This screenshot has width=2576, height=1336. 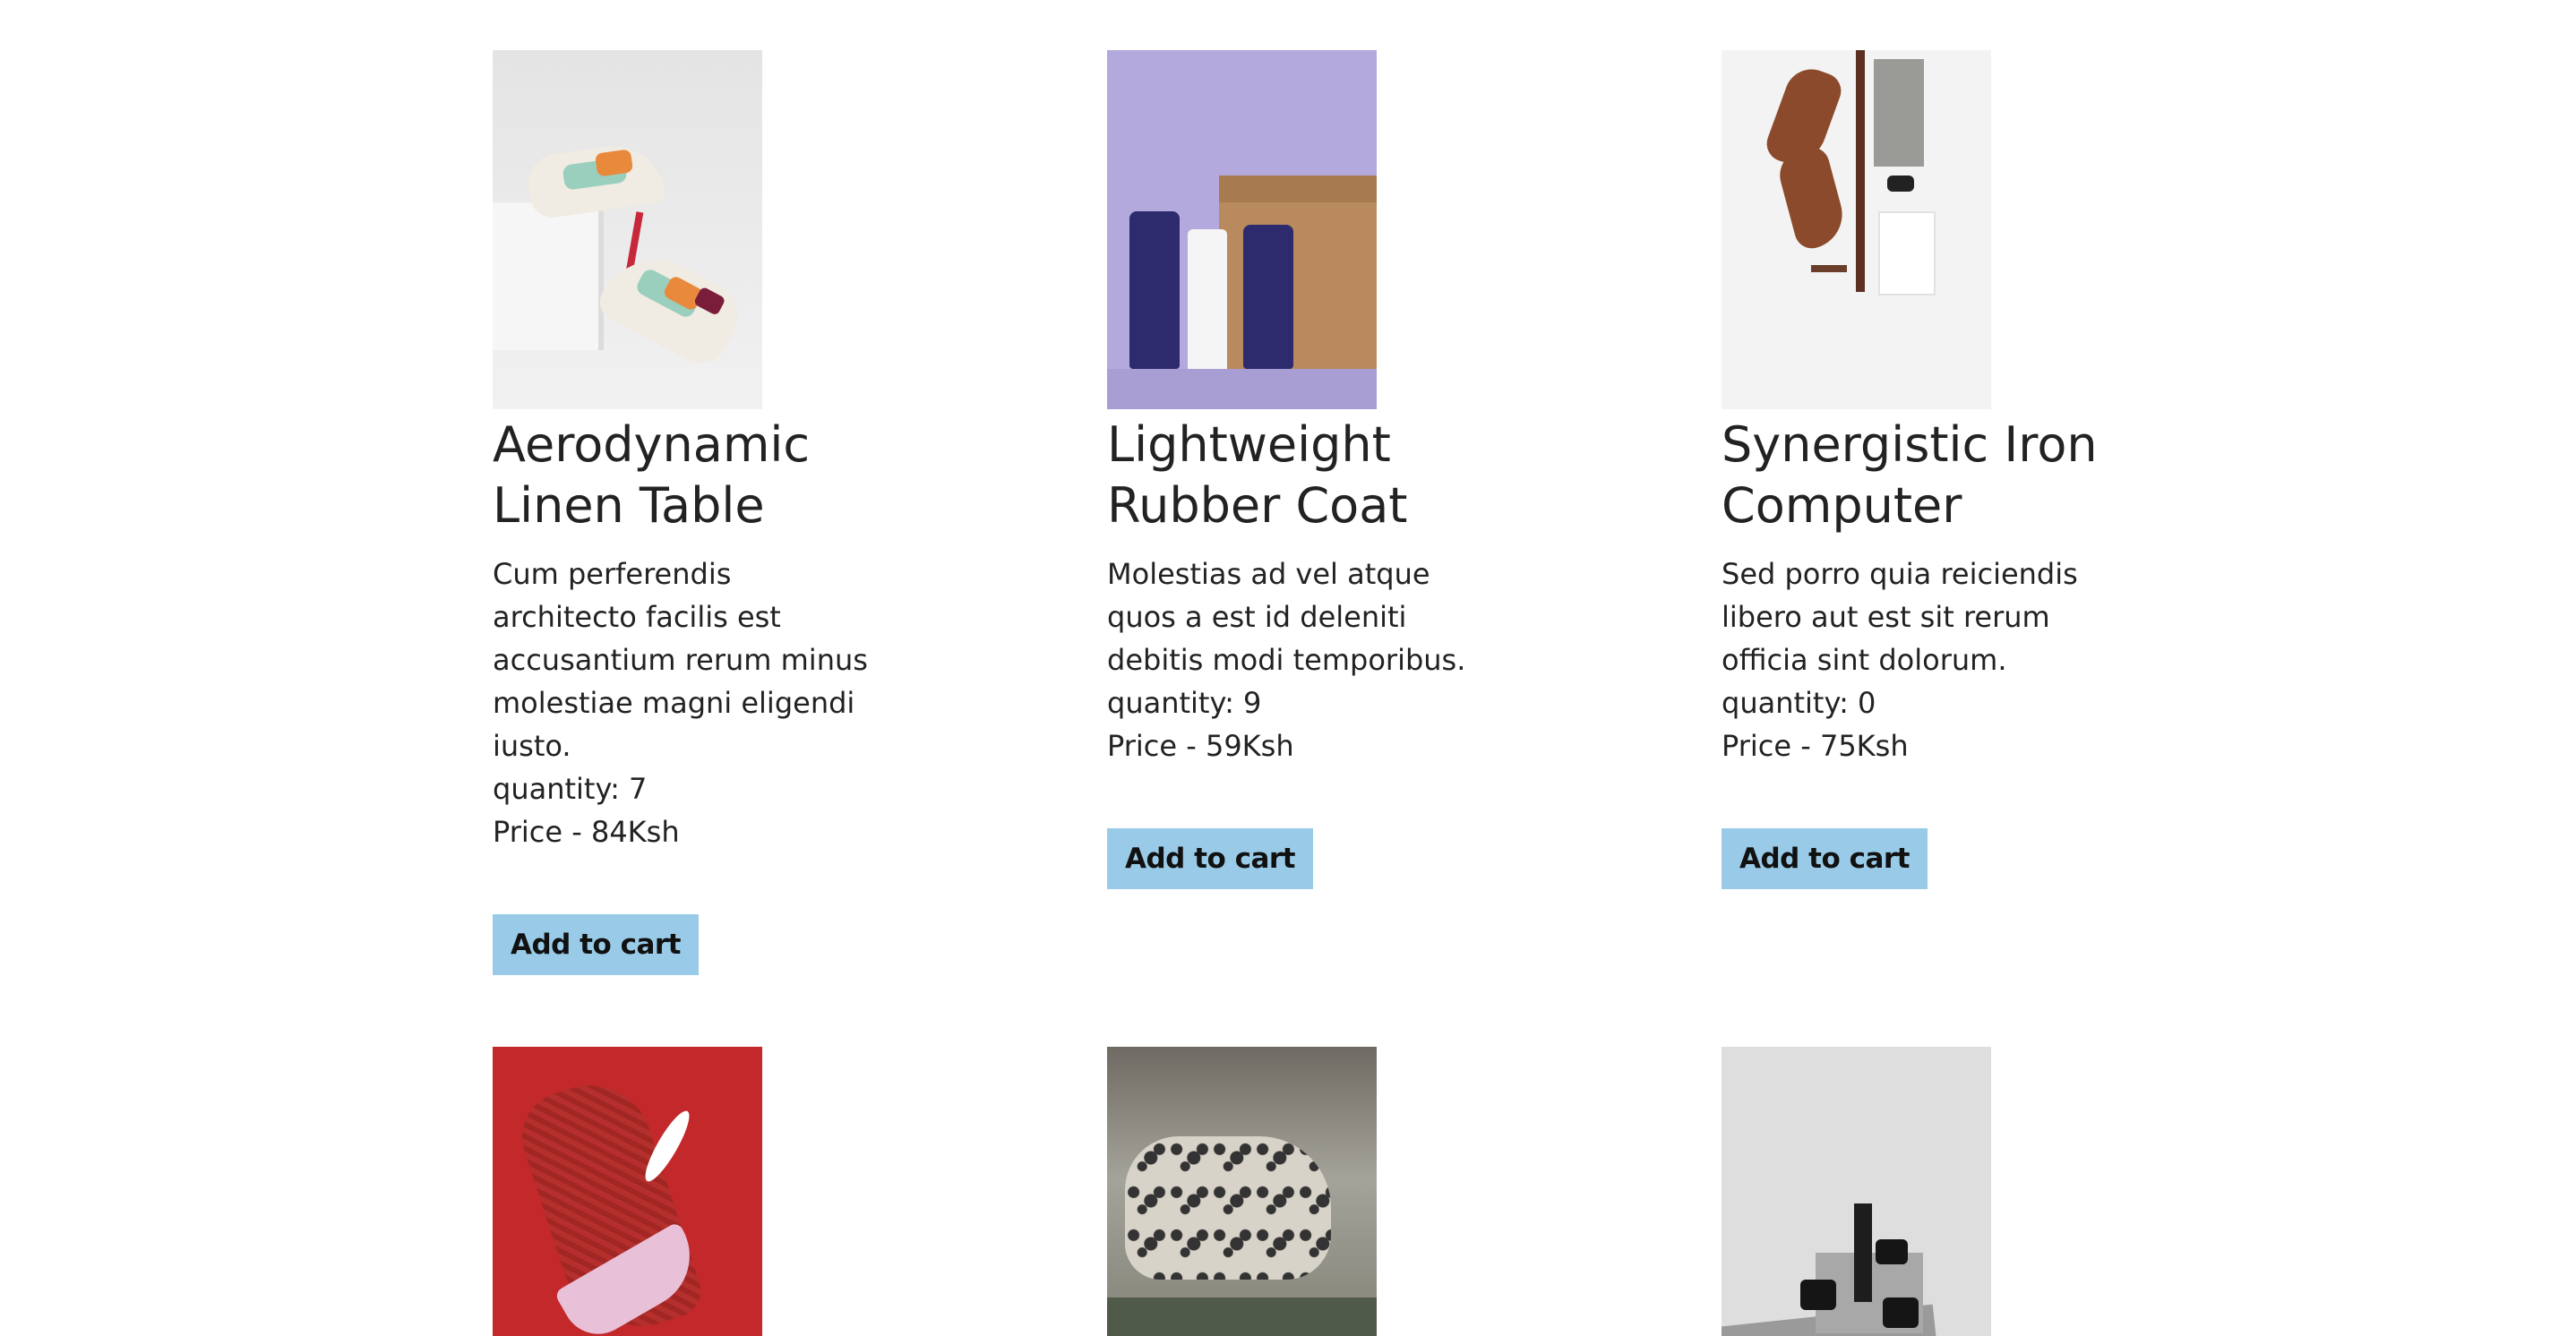 I want to click on product-quantity: quantity: 9, so click(x=1184, y=703).